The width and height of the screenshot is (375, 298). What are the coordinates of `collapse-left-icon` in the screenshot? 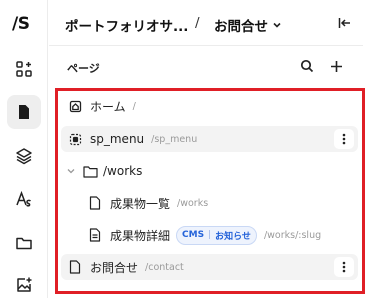 It's located at (344, 23).